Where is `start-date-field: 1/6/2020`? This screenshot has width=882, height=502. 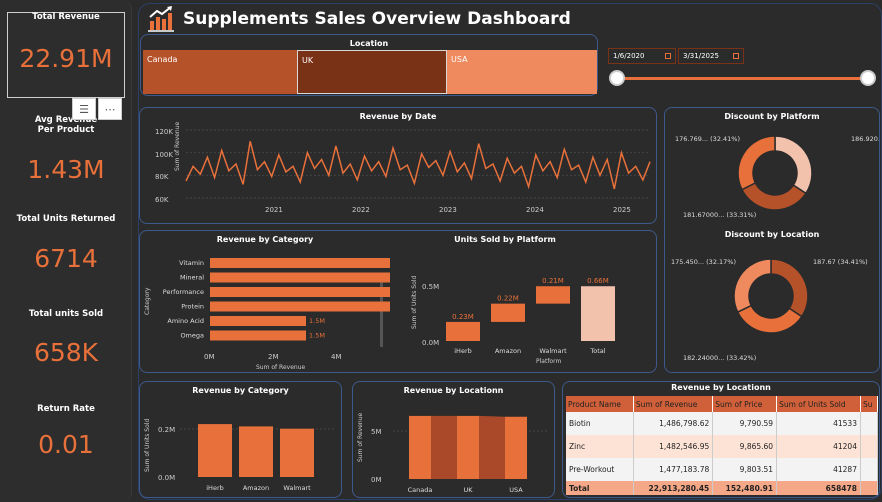
start-date-field: 1/6/2020 is located at coordinates (642, 56).